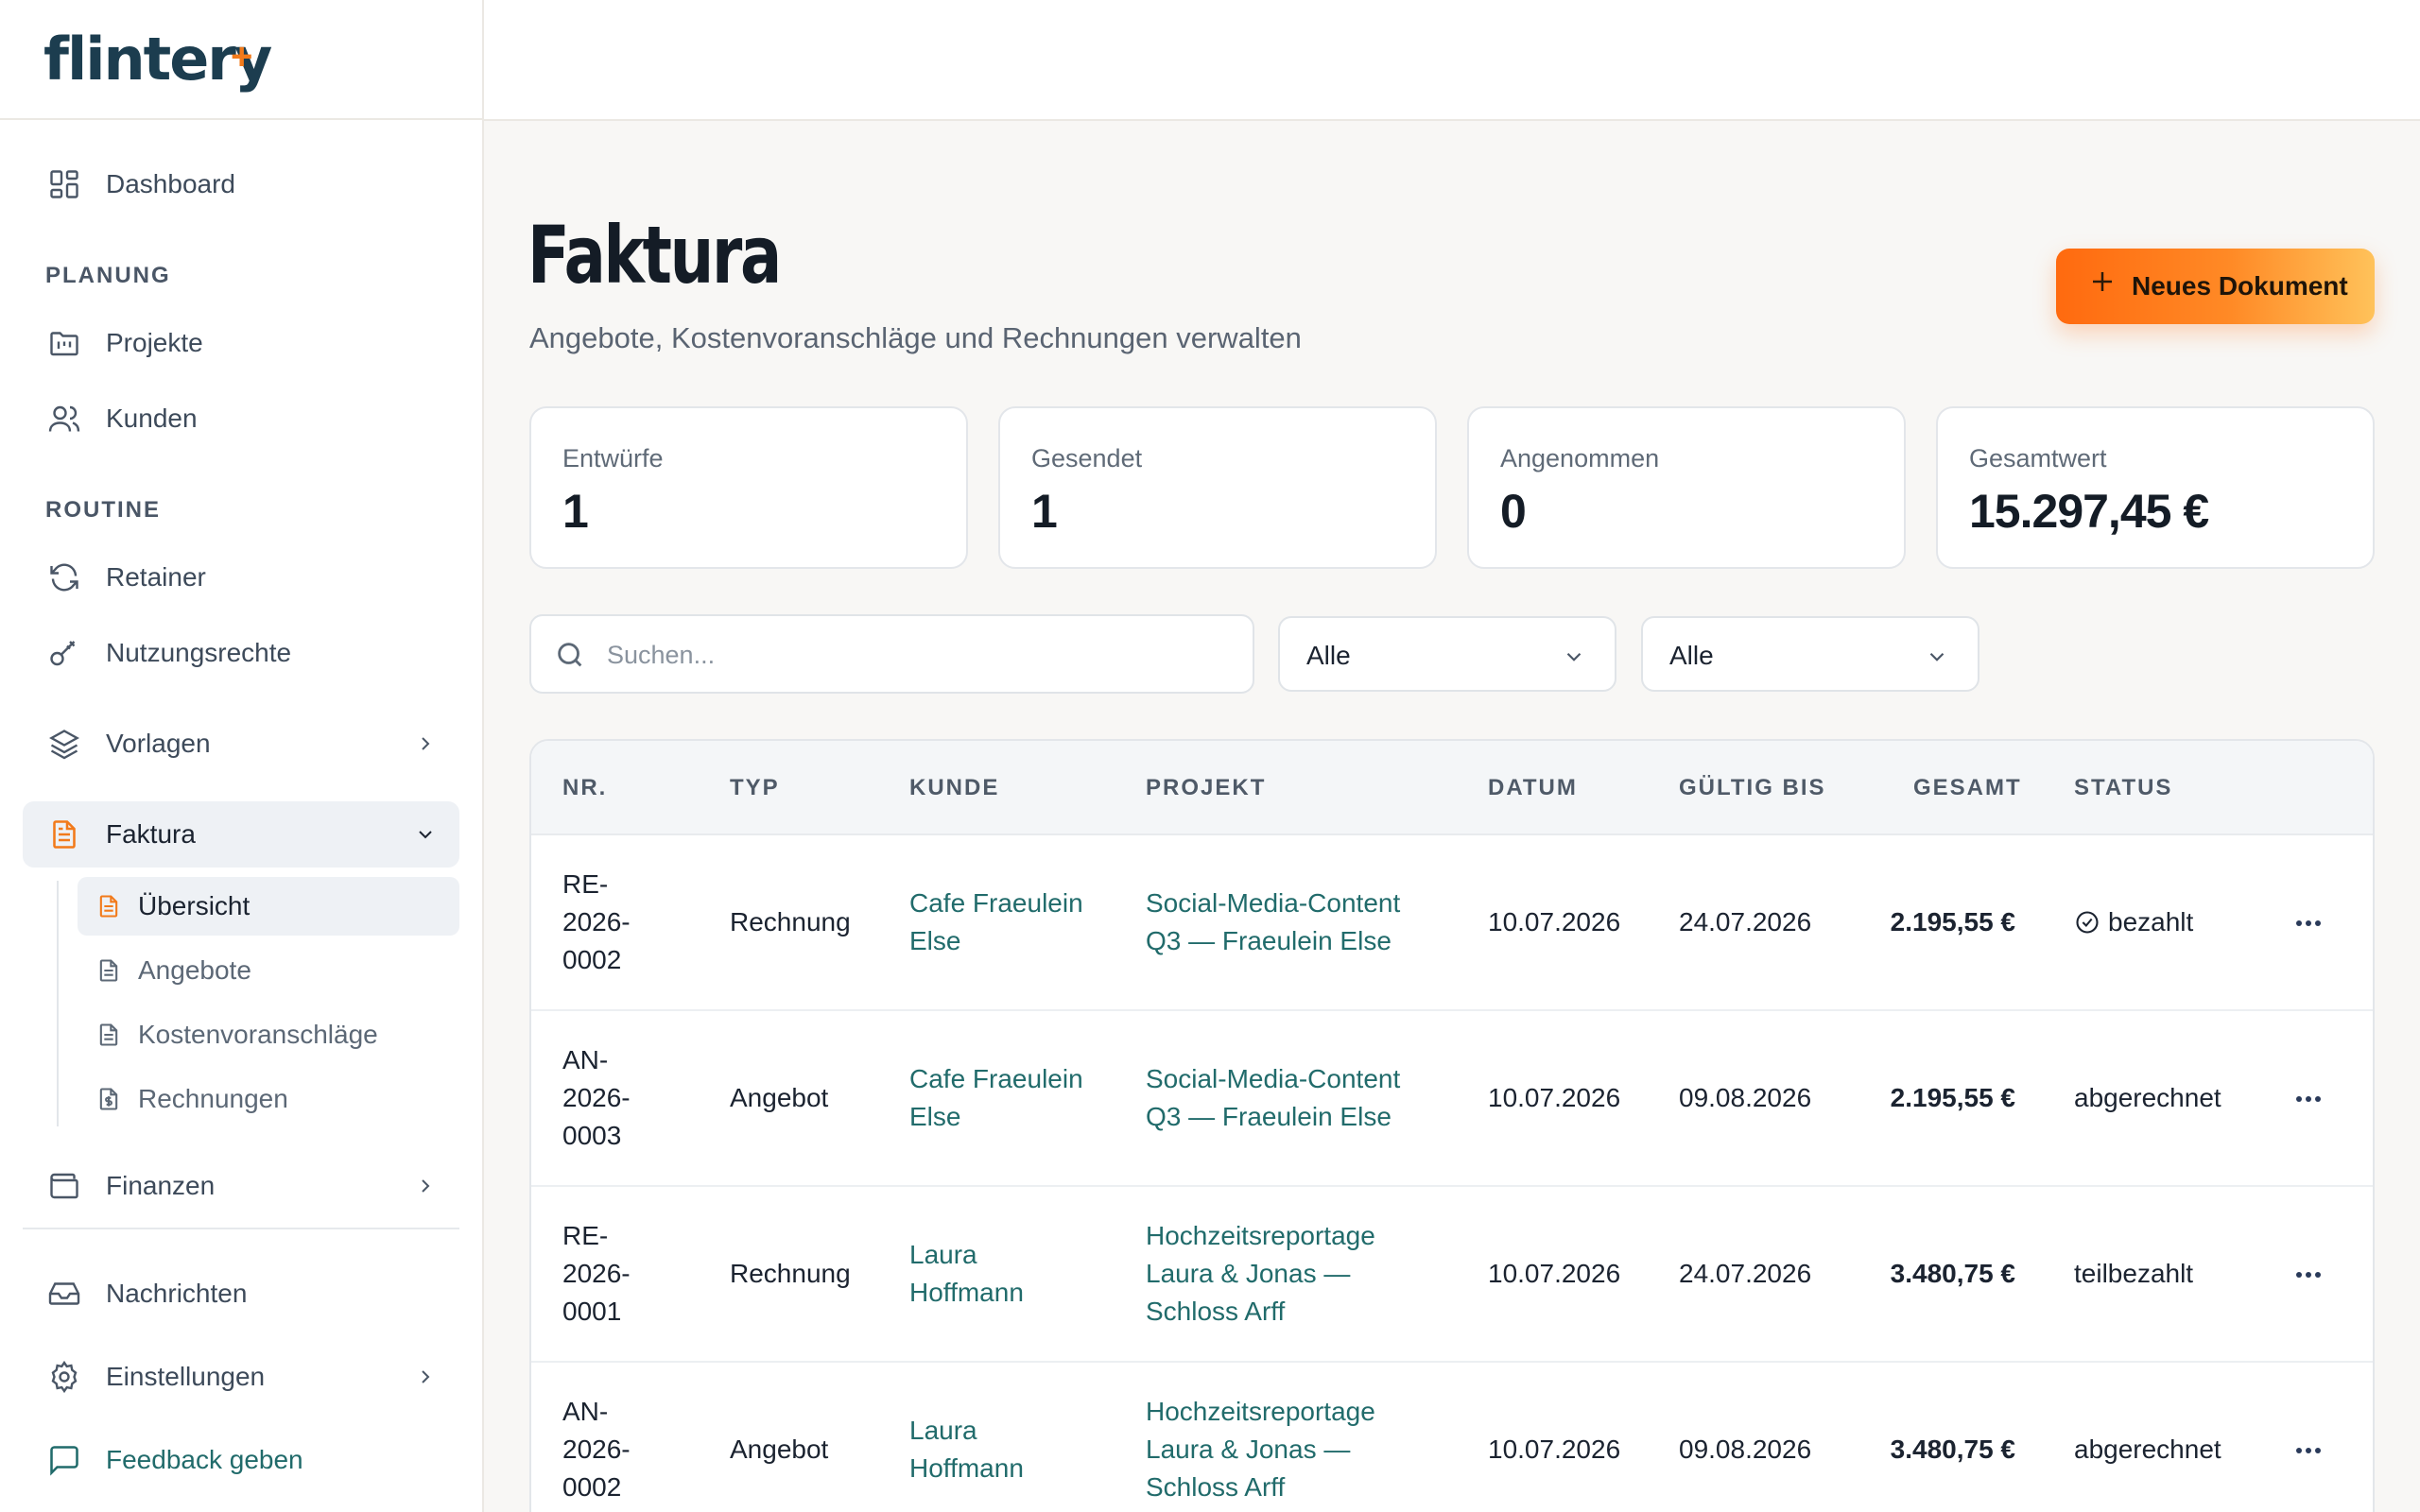 The width and height of the screenshot is (2420, 1512). I want to click on users-icon, so click(64, 419).